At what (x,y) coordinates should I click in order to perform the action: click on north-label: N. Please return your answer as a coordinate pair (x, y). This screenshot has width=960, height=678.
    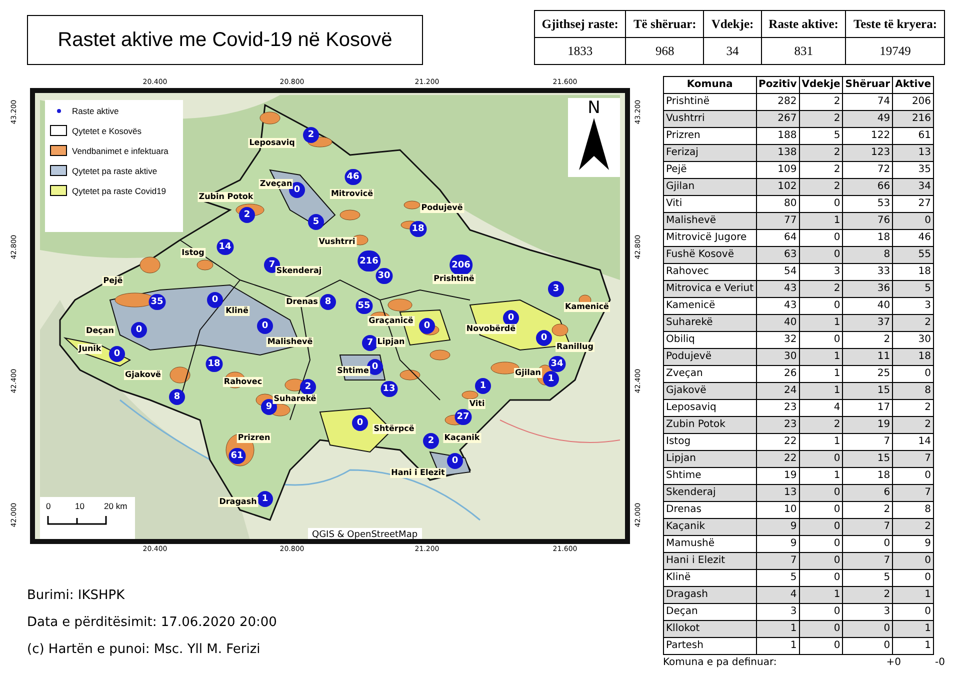
    Looking at the image, I should click on (594, 108).